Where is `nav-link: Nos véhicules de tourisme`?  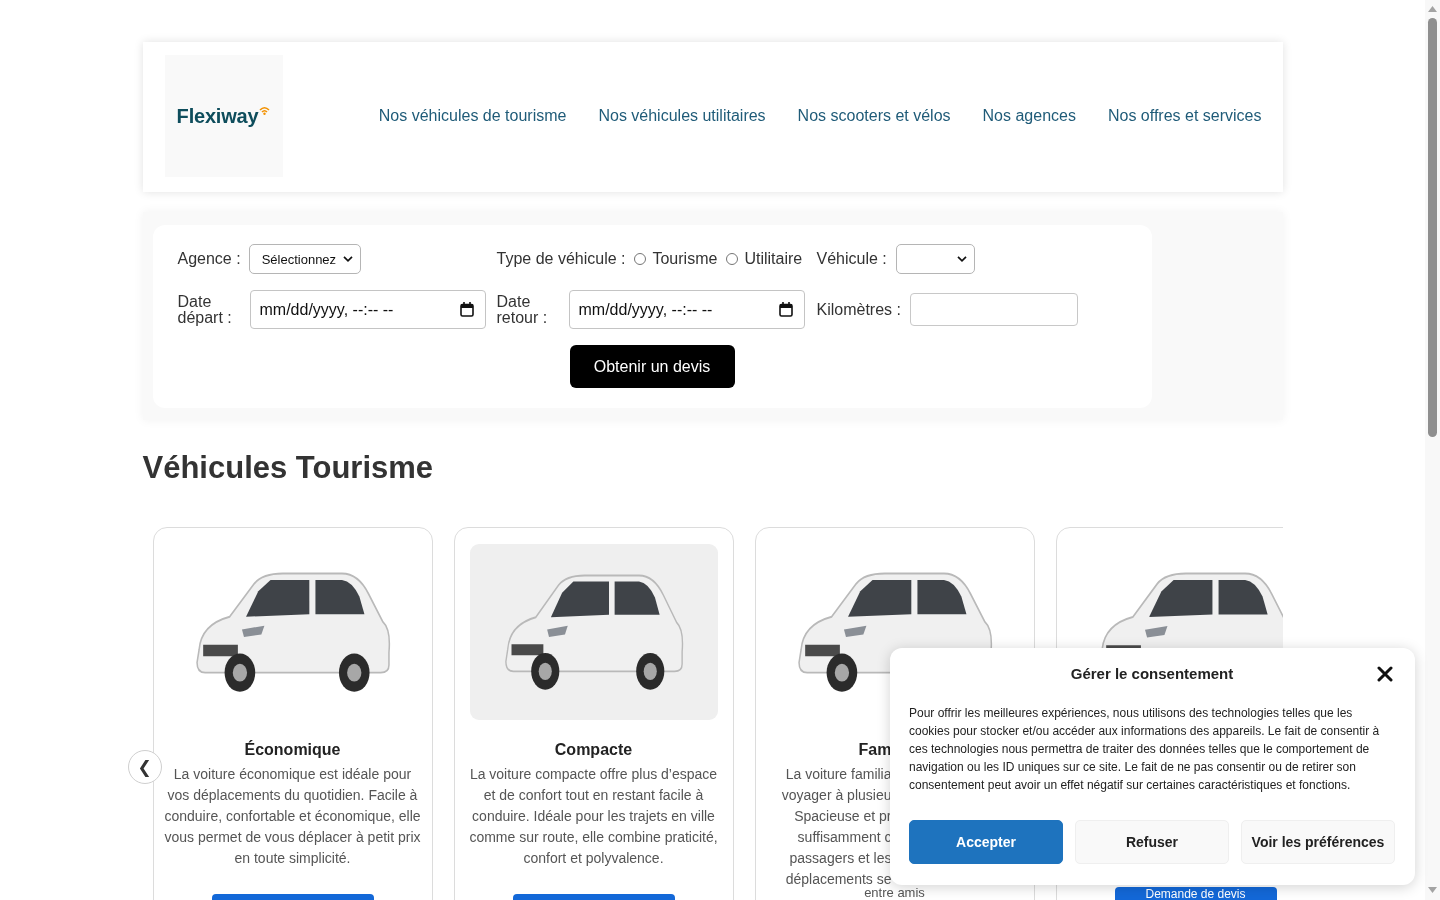 nav-link: Nos véhicules de tourisme is located at coordinates (472, 116).